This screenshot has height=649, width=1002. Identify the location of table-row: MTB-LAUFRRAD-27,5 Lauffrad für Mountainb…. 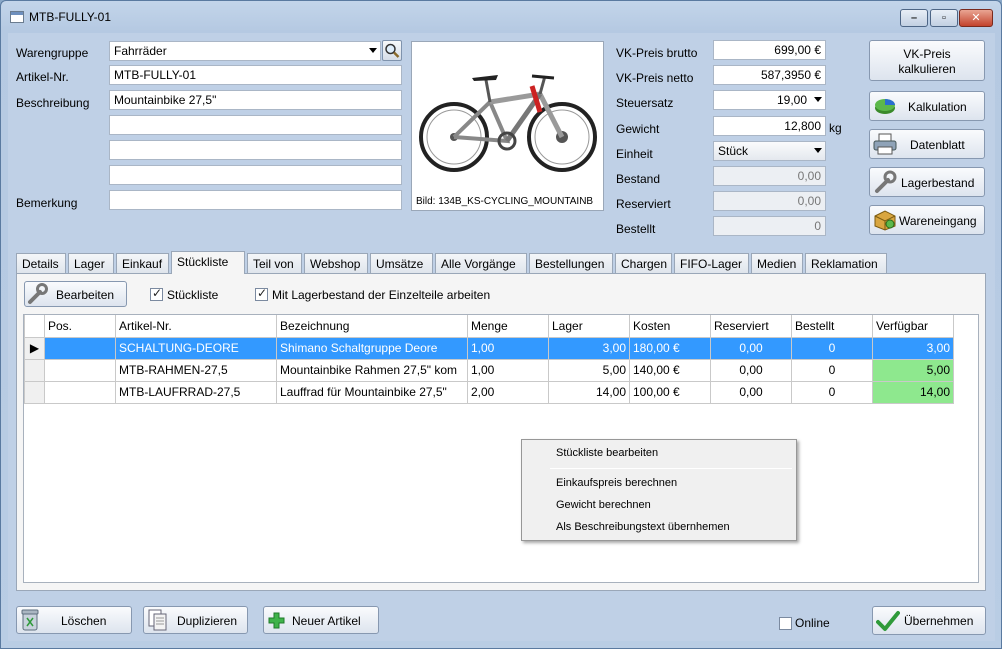
(489, 392).